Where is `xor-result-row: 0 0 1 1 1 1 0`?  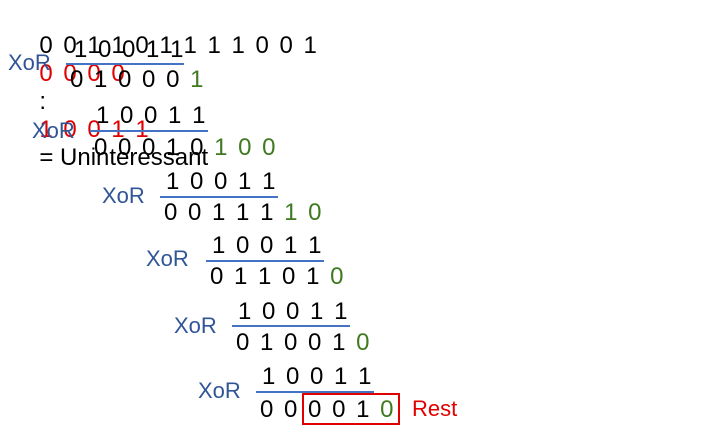
xor-result-row: 0 0 1 1 1 1 0 is located at coordinates (243, 213).